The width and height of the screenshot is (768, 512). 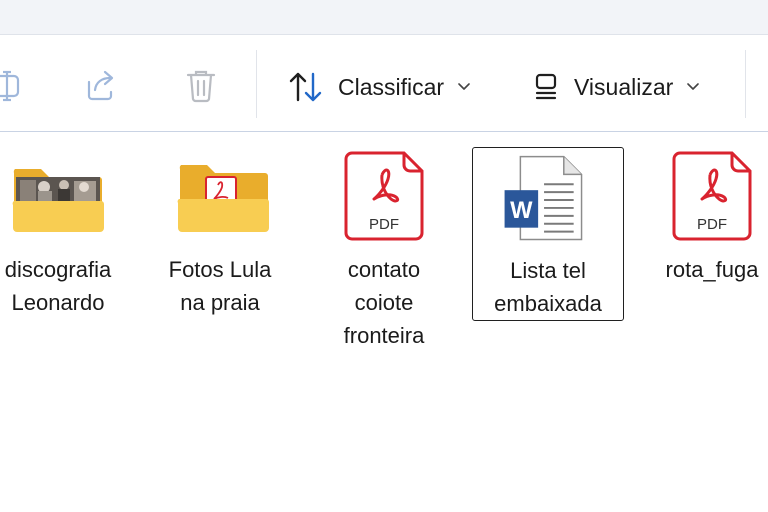 What do you see at coordinates (201, 86) in the screenshot?
I see `trash-icon` at bounding box center [201, 86].